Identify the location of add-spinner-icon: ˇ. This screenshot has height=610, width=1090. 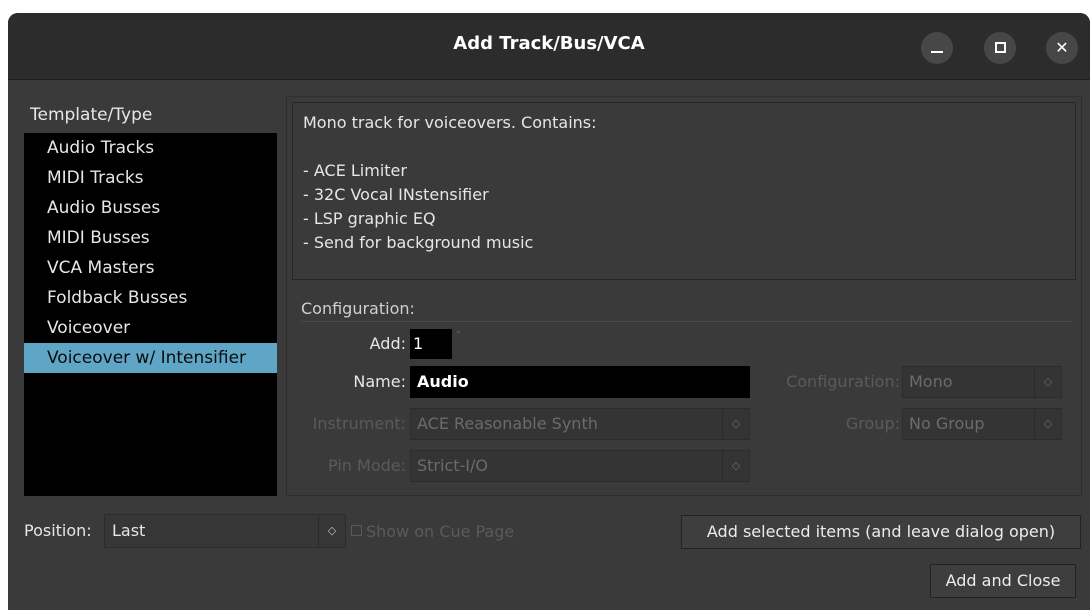
(458, 336).